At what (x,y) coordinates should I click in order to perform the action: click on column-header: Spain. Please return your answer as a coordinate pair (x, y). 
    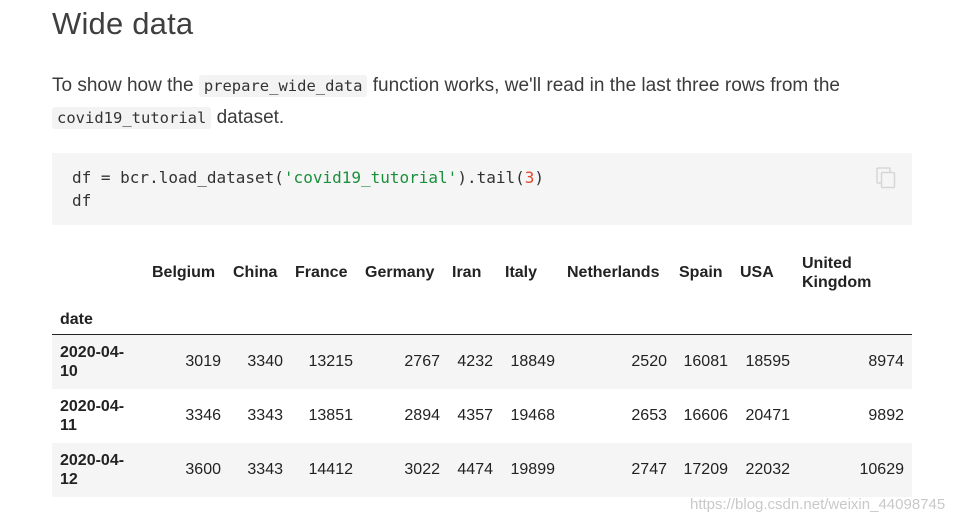
    Looking at the image, I should click on (701, 272).